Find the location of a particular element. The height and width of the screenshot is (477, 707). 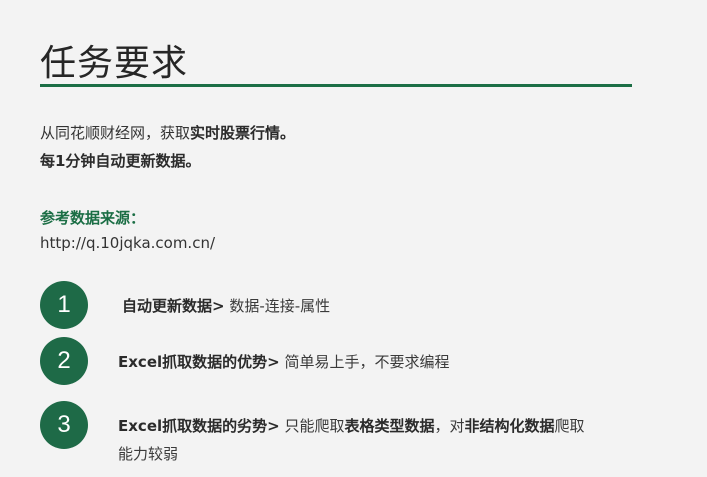

intro-line-1: 从同花顺财经网，获取实时股票行情。 is located at coordinates (167, 132).